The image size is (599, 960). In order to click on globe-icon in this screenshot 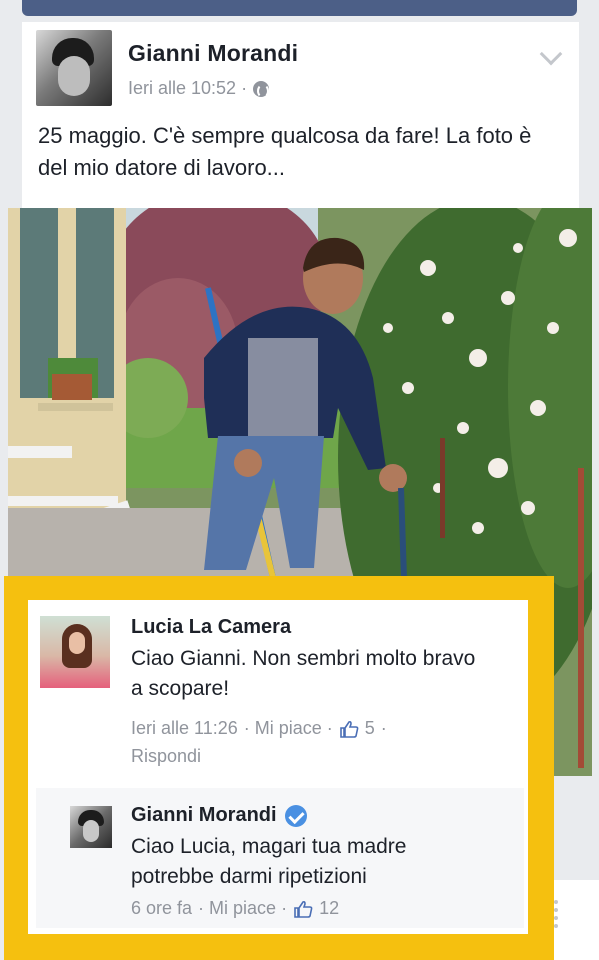, I will do `click(261, 89)`.